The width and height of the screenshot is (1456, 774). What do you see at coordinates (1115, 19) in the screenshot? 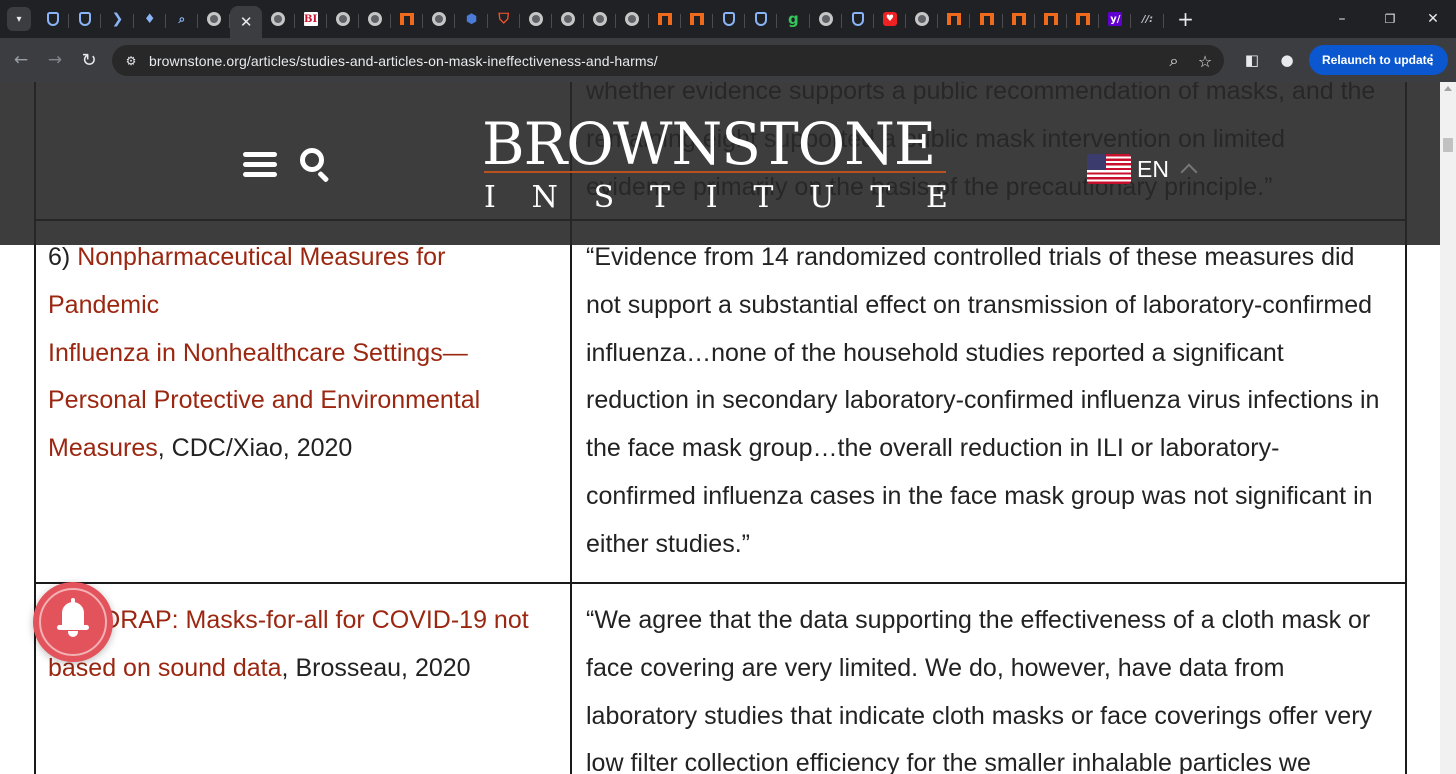
I see `tab: y/` at bounding box center [1115, 19].